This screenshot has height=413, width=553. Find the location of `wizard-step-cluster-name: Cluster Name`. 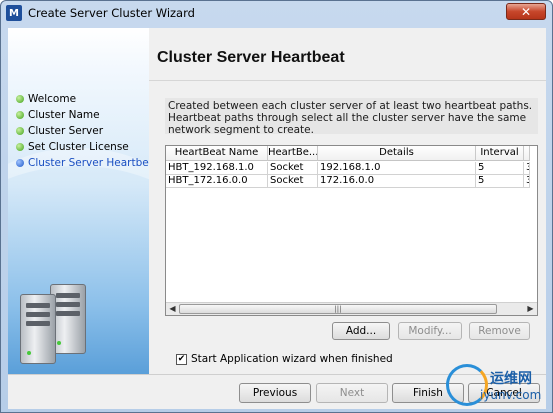

wizard-step-cluster-name: Cluster Name is located at coordinates (82, 115).